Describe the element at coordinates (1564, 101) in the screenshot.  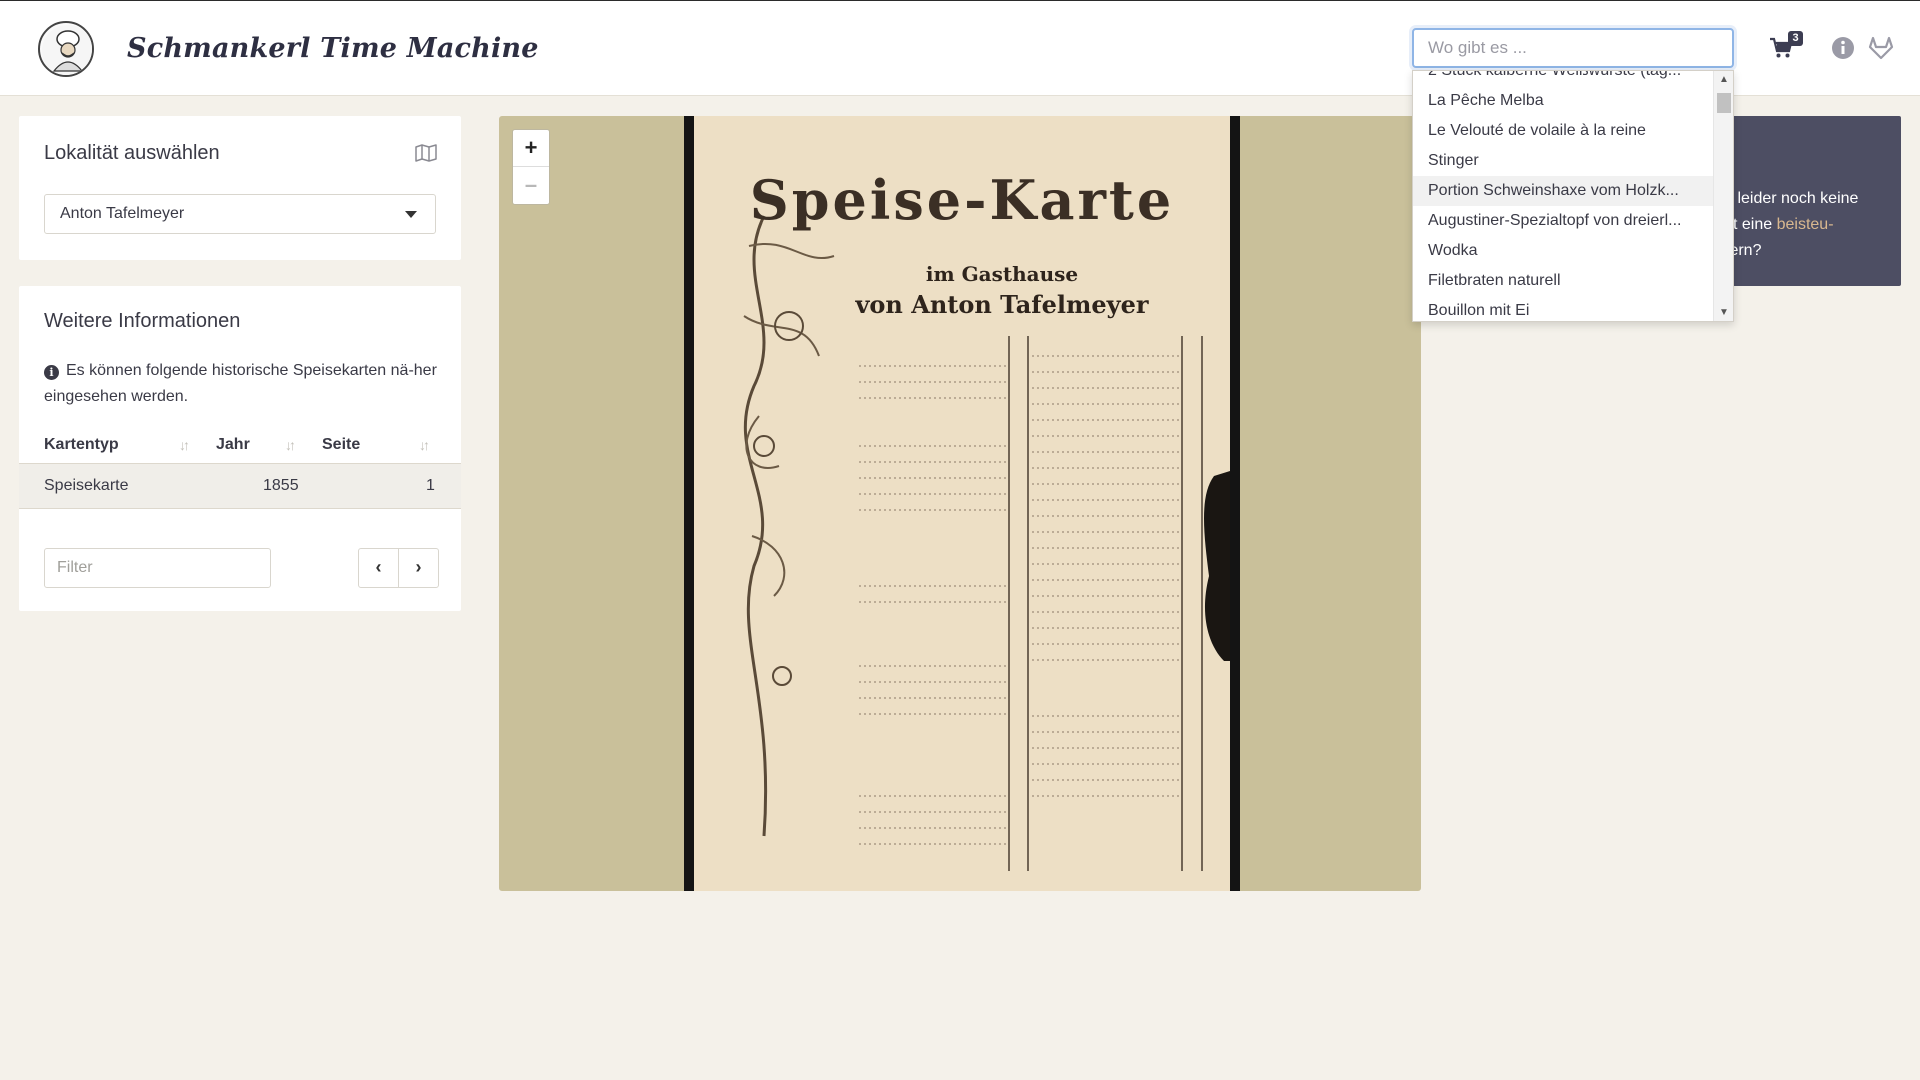
I see `suggestion-item: La Pêche Melba` at that location.